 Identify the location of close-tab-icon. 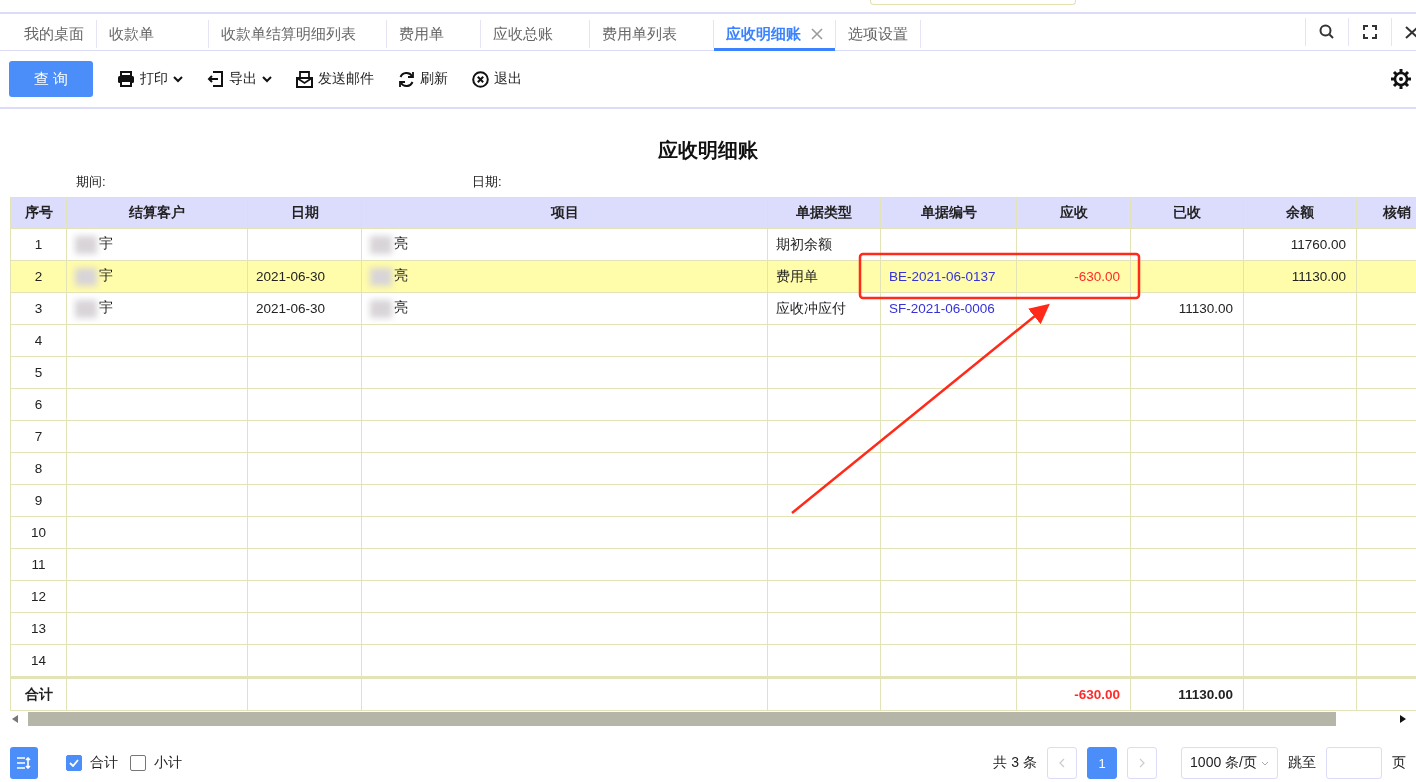
(817, 34).